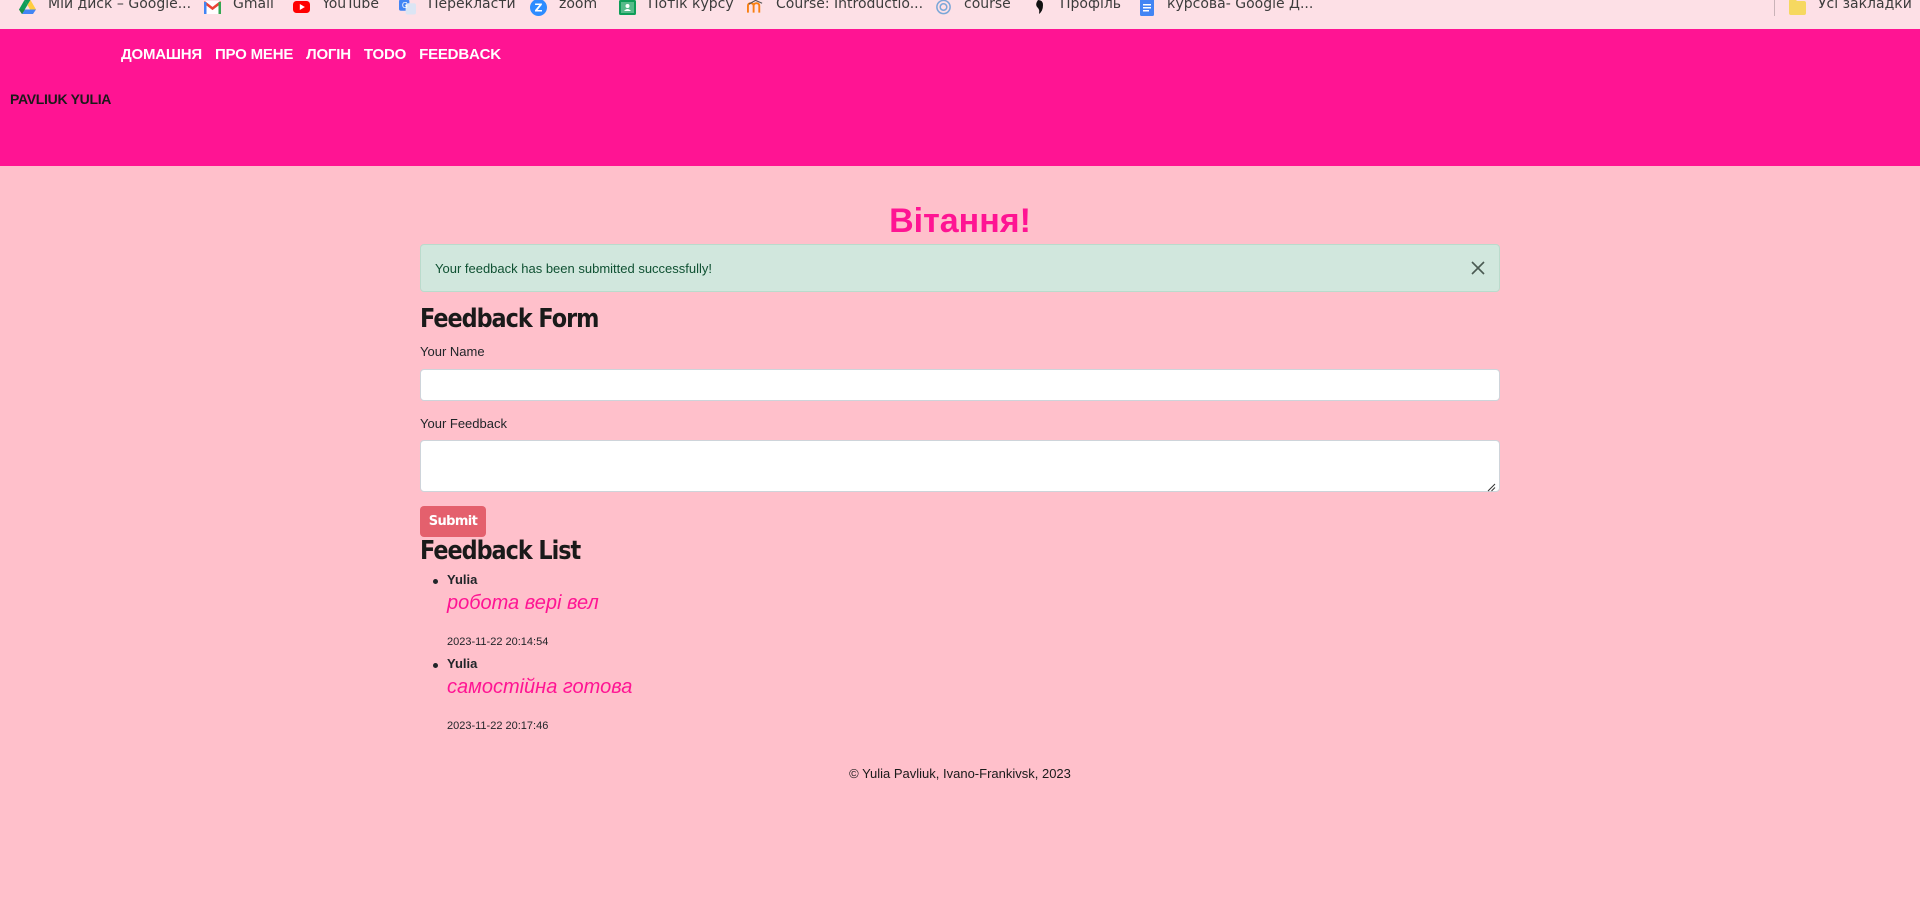 The height and width of the screenshot is (900, 1920). What do you see at coordinates (161, 54) in the screenshot?
I see `nav-home-link: Домашня` at bounding box center [161, 54].